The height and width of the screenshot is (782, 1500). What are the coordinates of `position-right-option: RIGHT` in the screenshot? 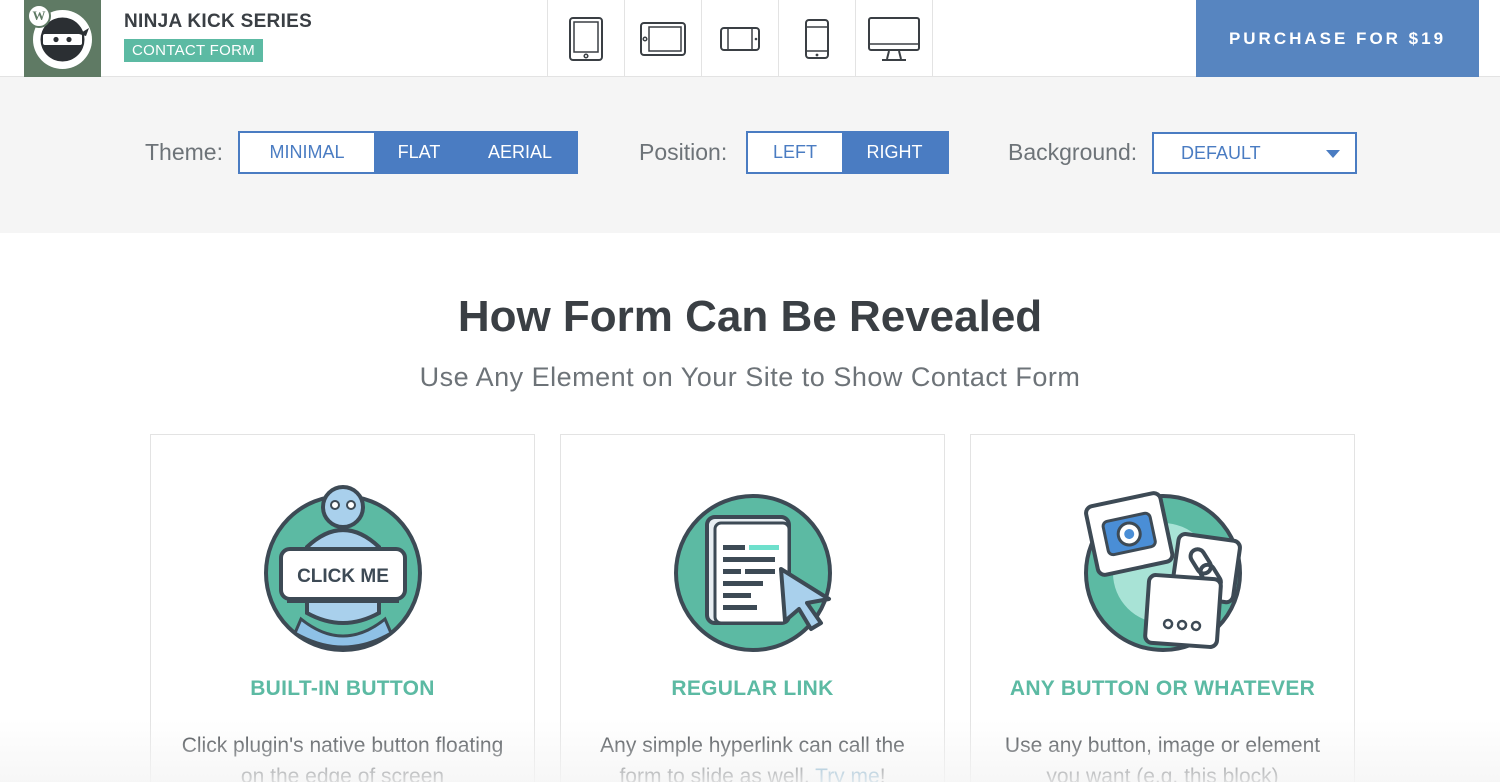 It's located at (894, 152).